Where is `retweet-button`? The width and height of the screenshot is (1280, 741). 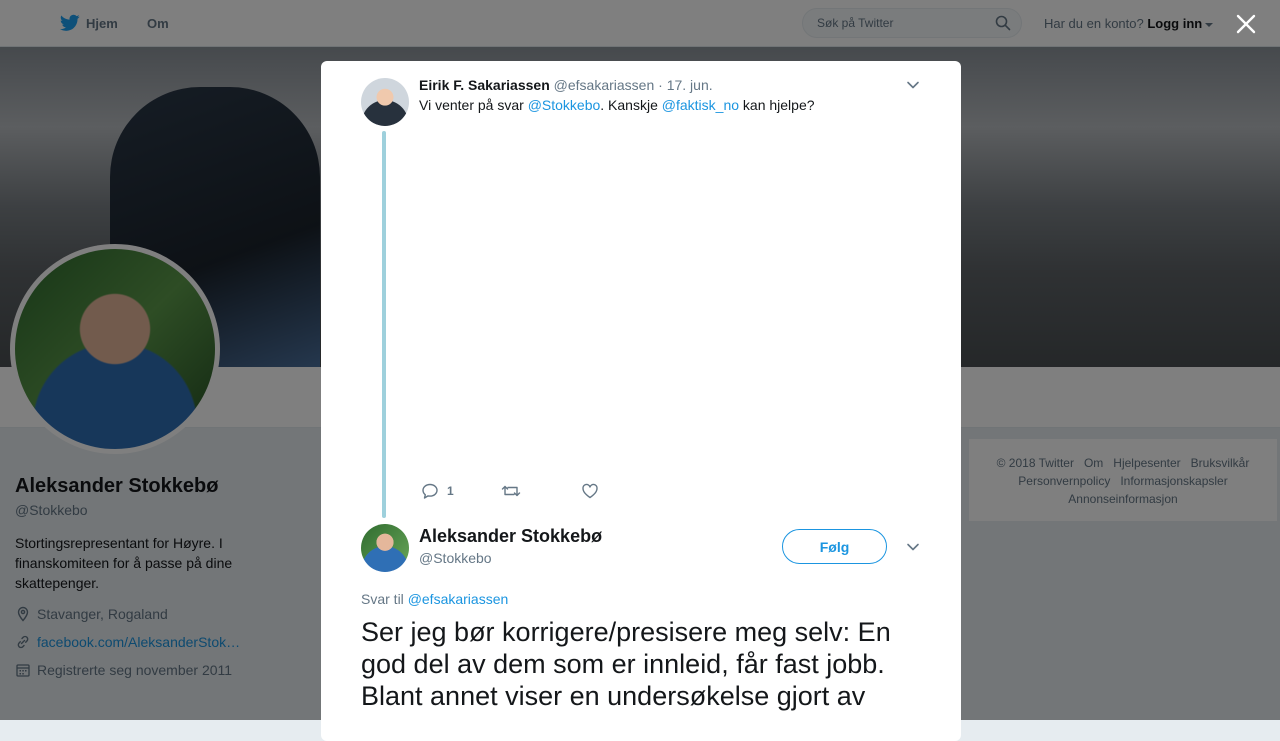
retweet-button is located at coordinates (541, 491).